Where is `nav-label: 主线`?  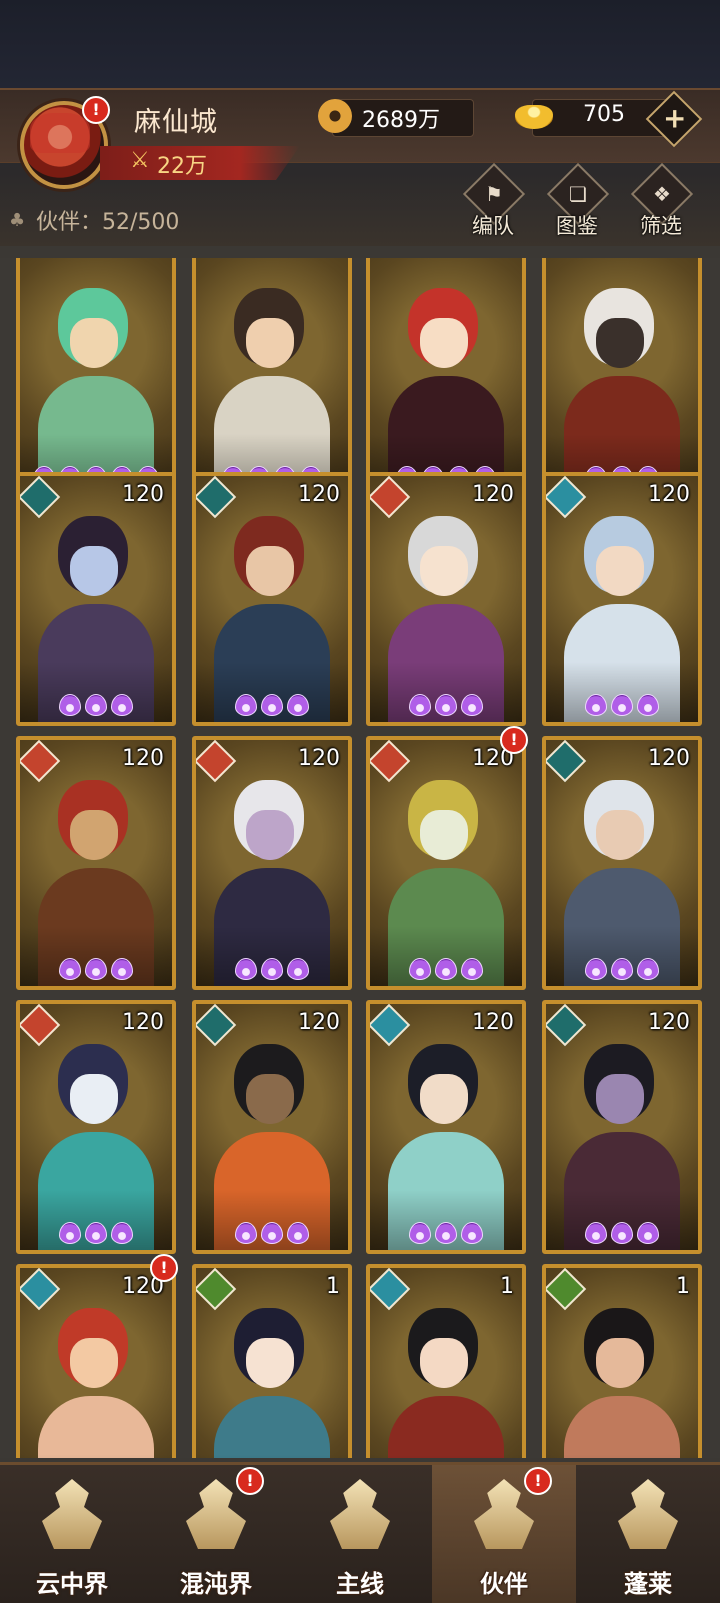
nav-label: 主线 is located at coordinates (360, 1584).